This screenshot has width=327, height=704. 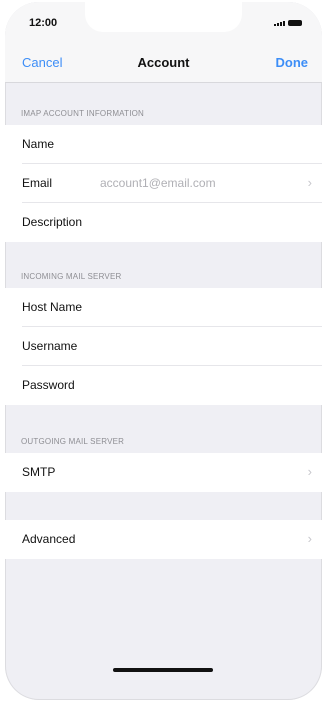 I want to click on section-header-imap-label: IMAP ACCOUNT INFORMATION, so click(x=83, y=113).